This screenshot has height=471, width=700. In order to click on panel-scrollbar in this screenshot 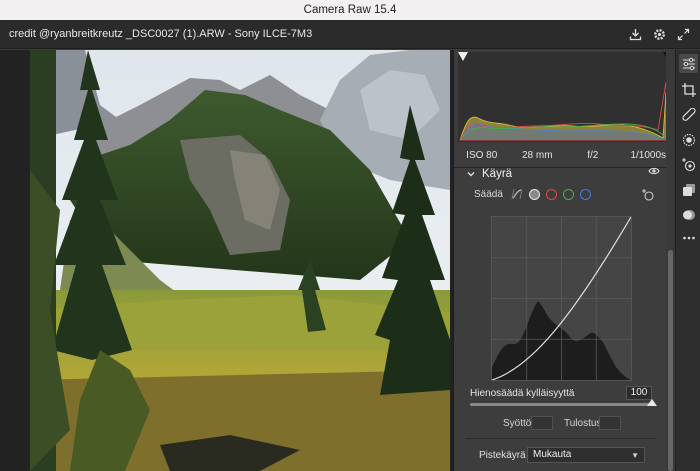, I will do `click(670, 260)`.